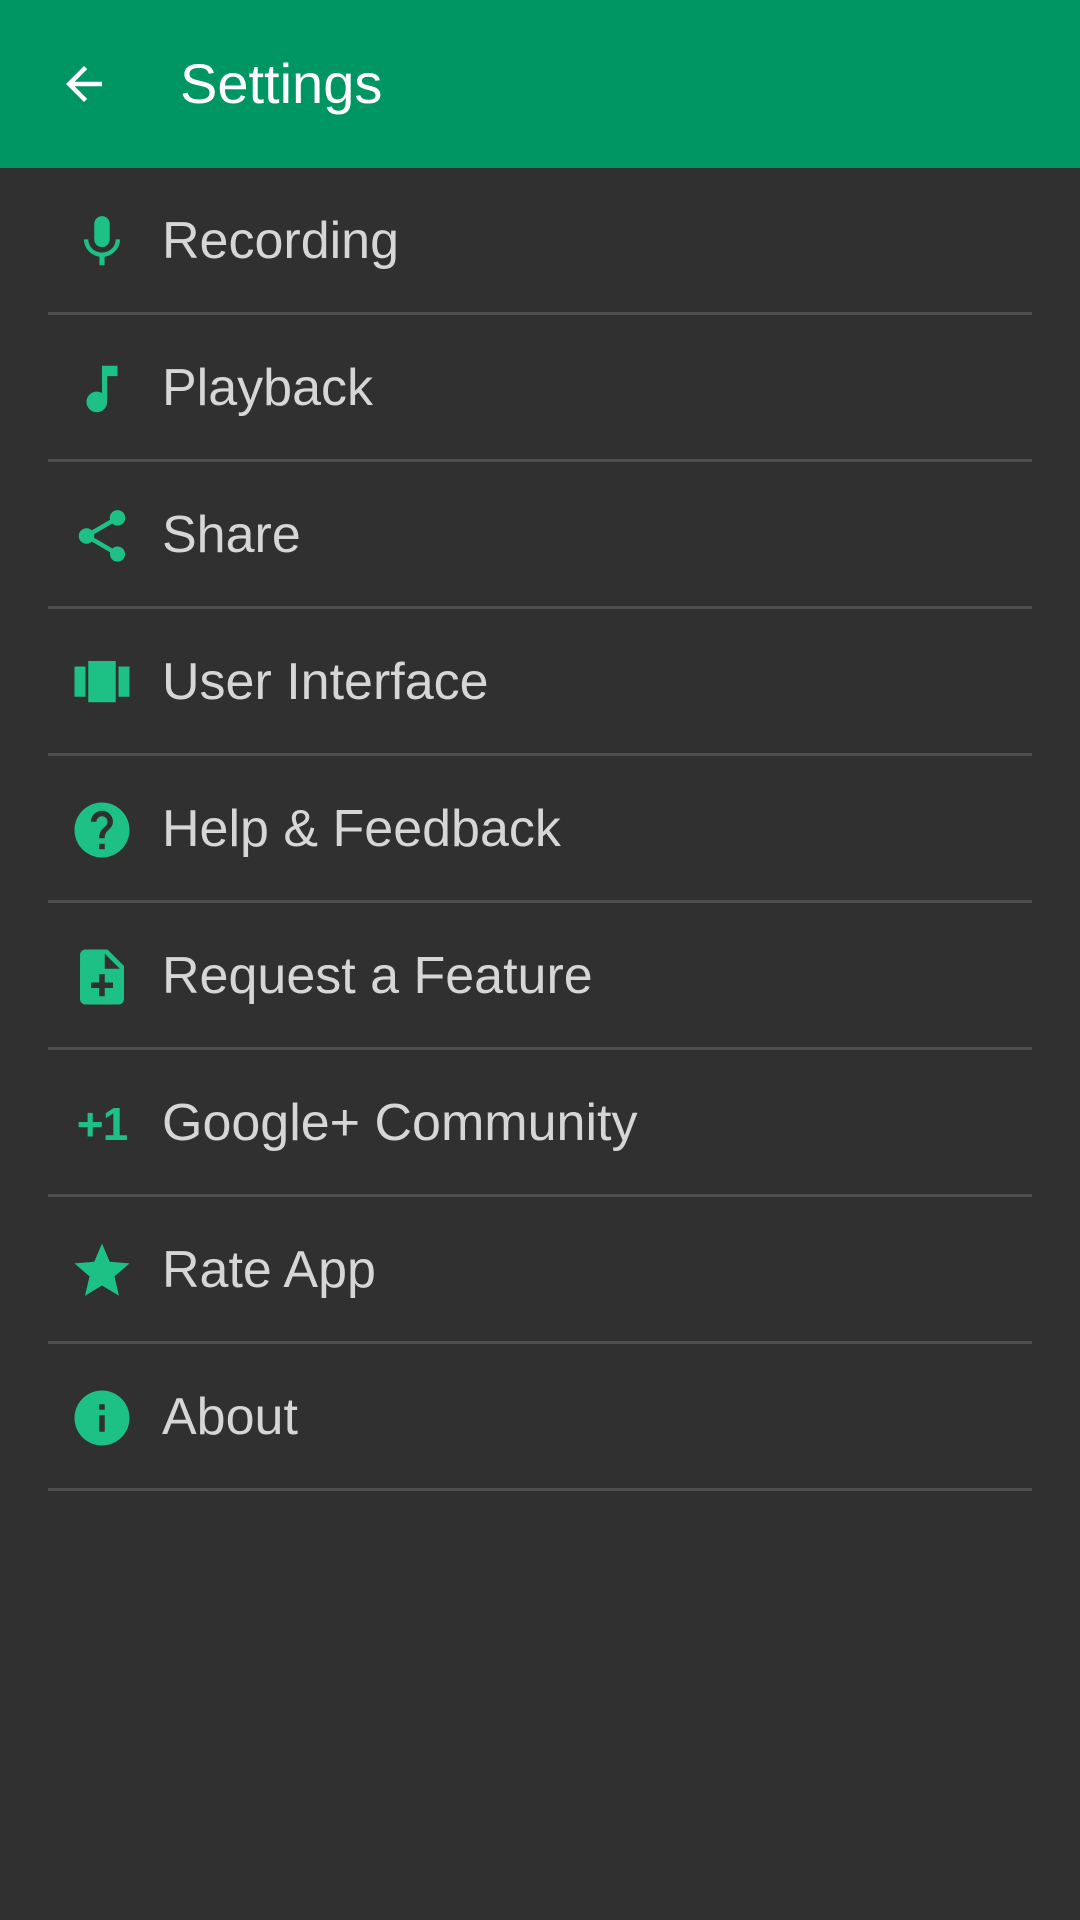 This screenshot has height=1920, width=1080. I want to click on settings-item-help-feedback: Help & Feedback, so click(540, 829).